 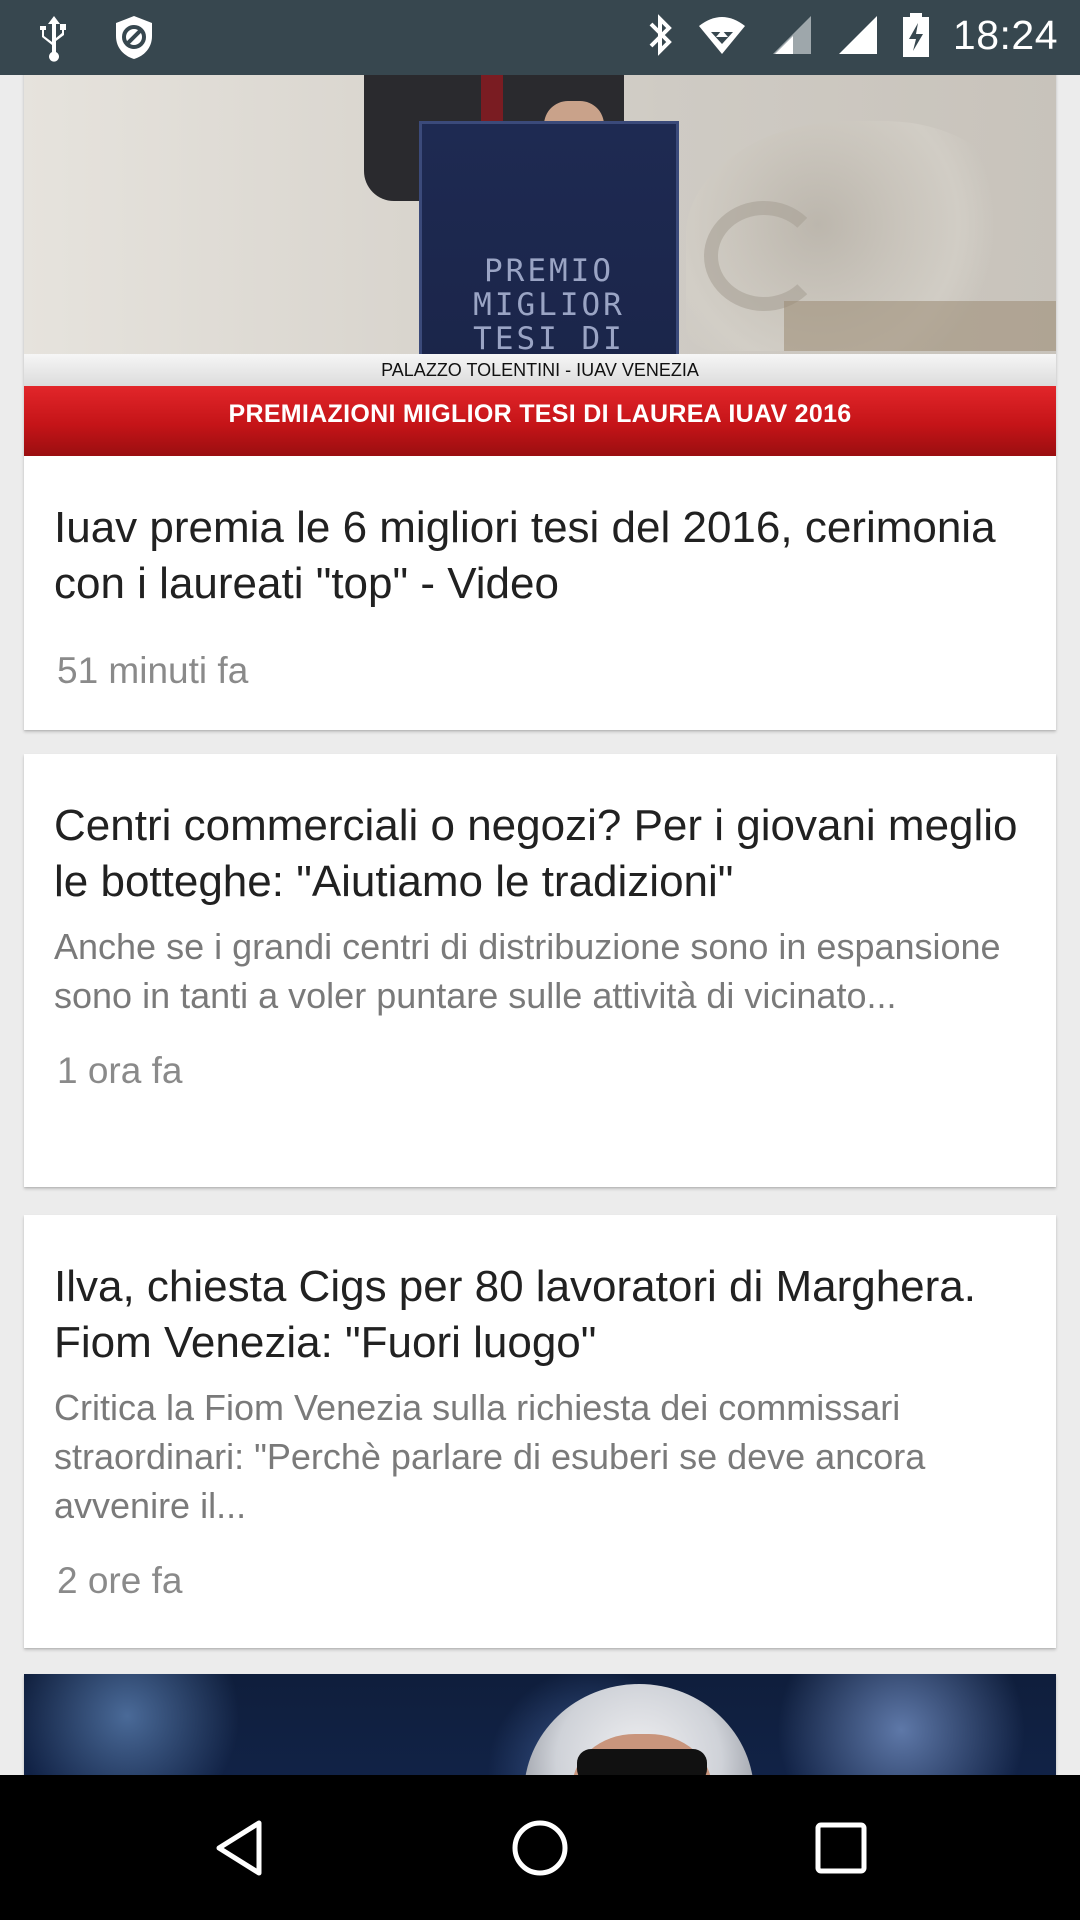 What do you see at coordinates (120, 1580) in the screenshot?
I see `article-time: 2 ore fa` at bounding box center [120, 1580].